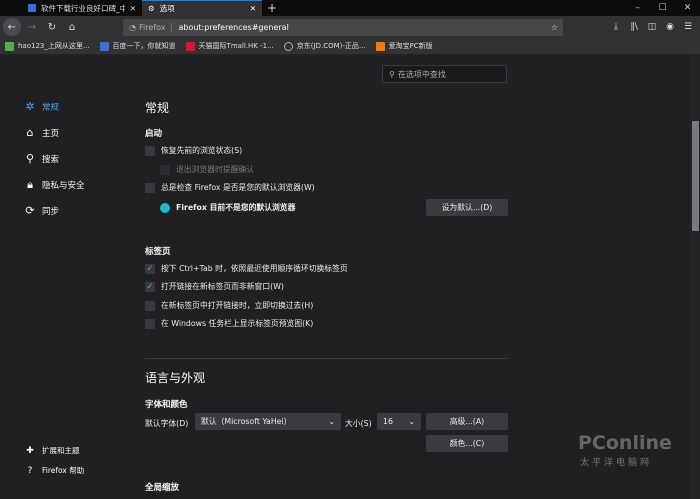 The width and height of the screenshot is (700, 499). Describe the element at coordinates (137, 46) in the screenshot. I see `bookmark-item: 百度一下，你就知道` at that location.